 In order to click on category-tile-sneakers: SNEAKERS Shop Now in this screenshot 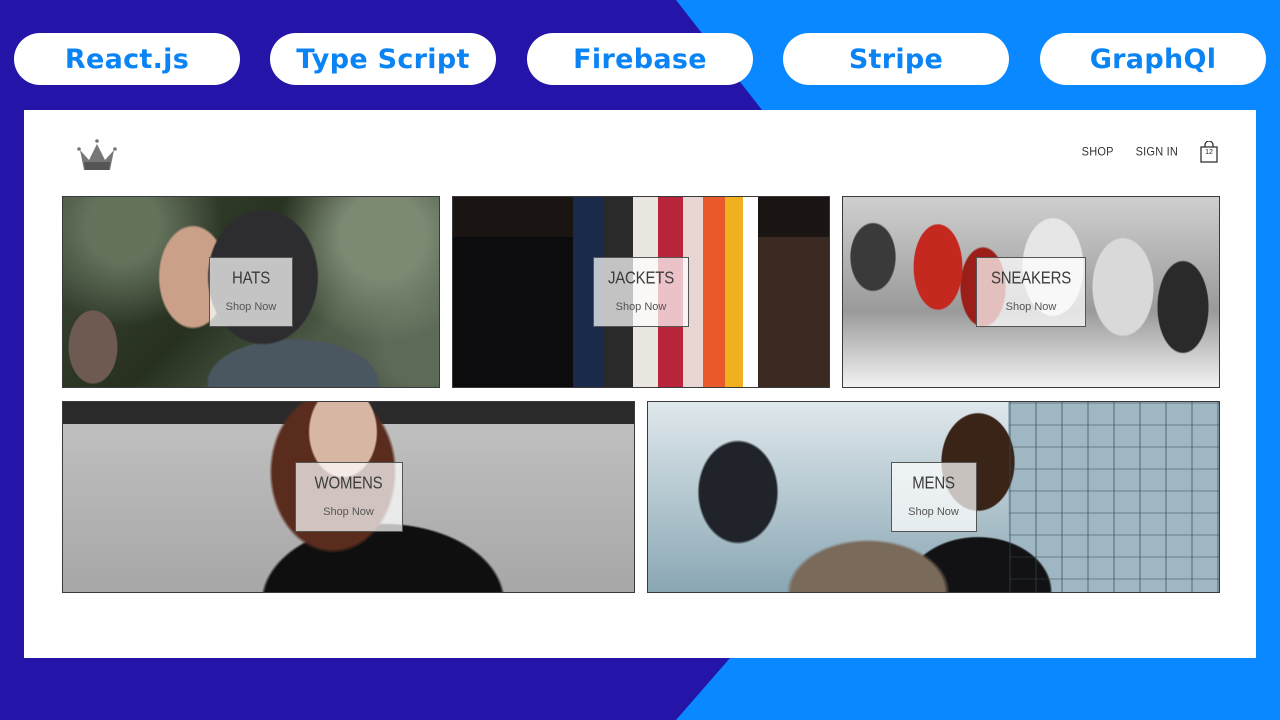, I will do `click(1031, 292)`.